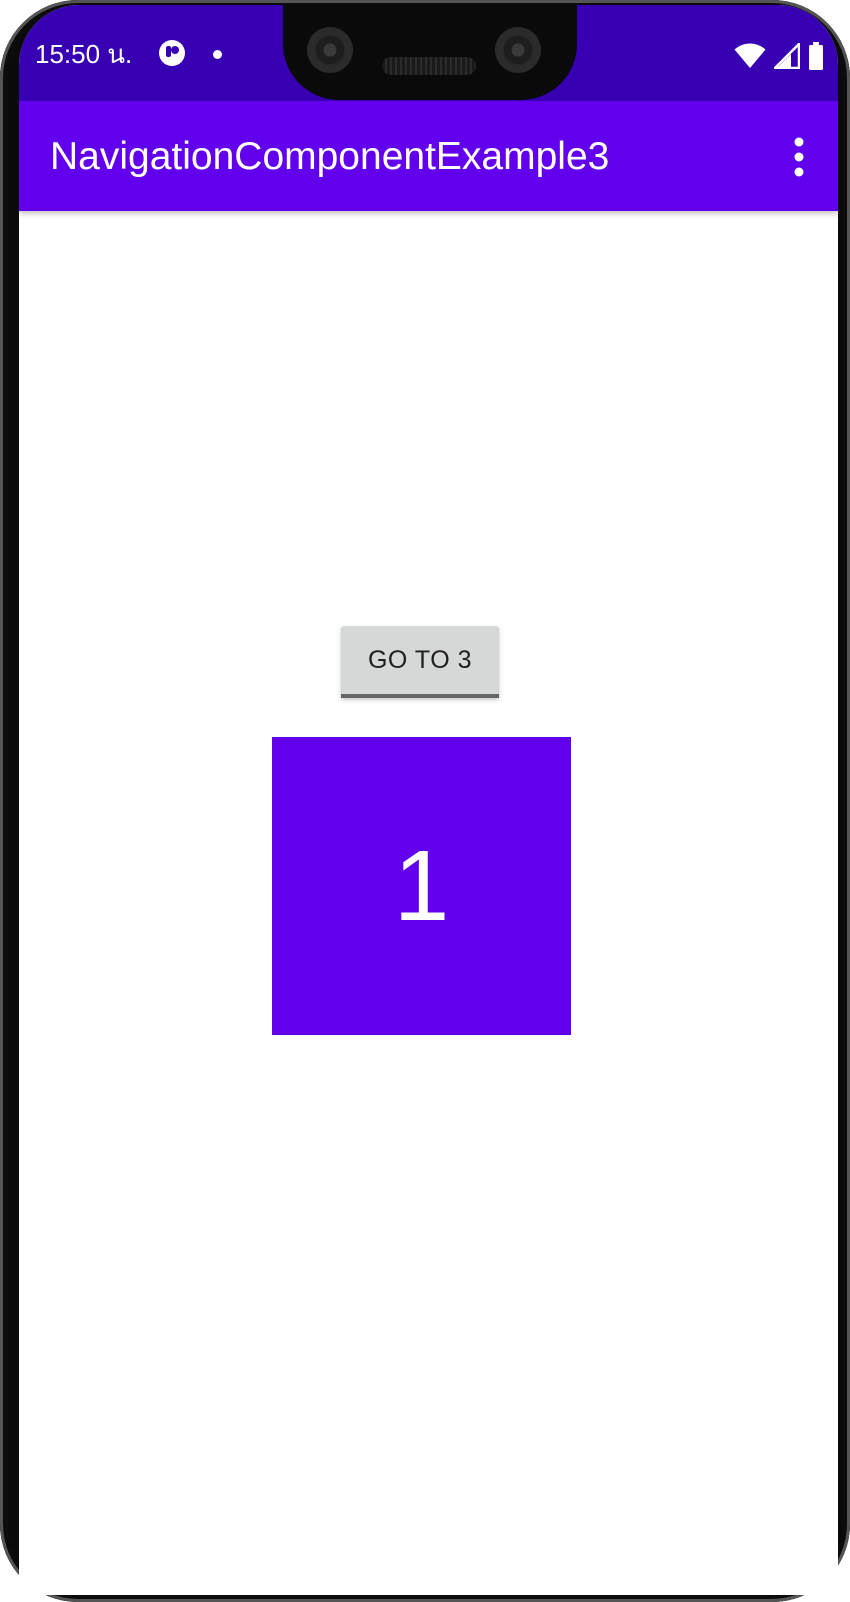 The width and height of the screenshot is (850, 1602). Describe the element at coordinates (518, 50) in the screenshot. I see `camera-right-icon` at that location.